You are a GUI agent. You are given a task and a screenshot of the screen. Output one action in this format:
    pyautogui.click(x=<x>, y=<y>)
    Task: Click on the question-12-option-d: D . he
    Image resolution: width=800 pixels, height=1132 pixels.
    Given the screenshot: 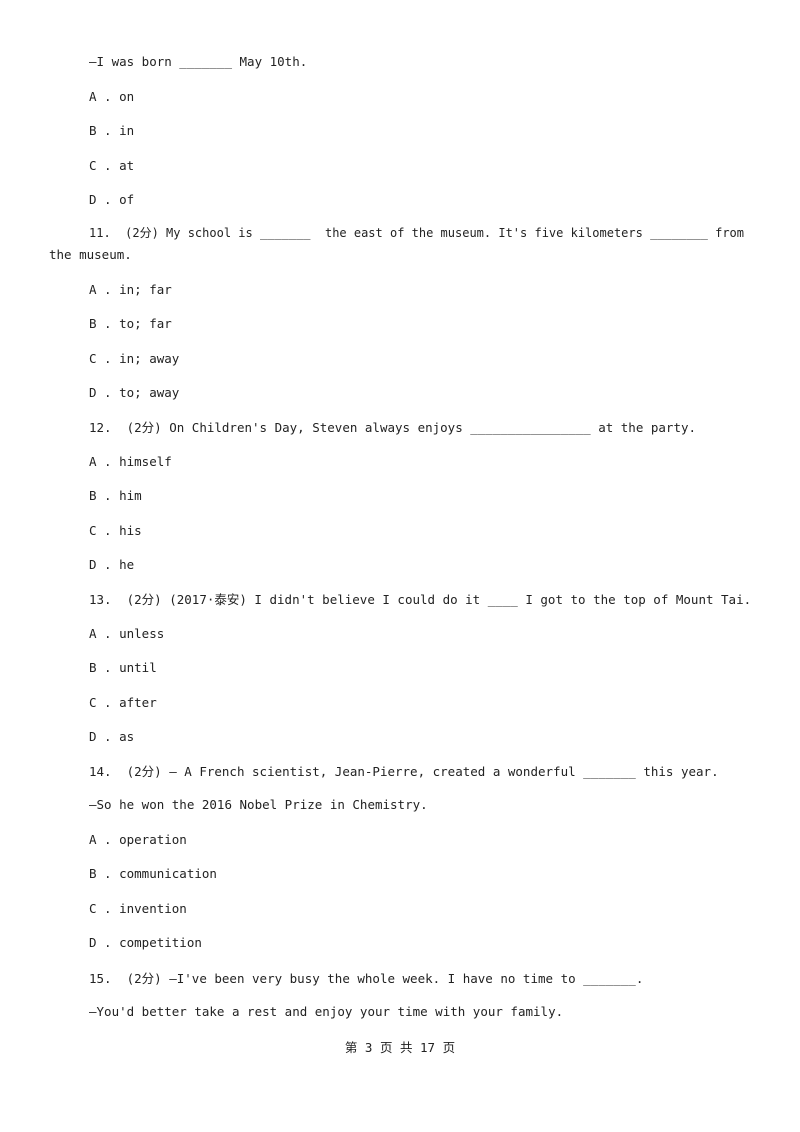 What is the action you would take?
    pyautogui.click(x=112, y=564)
    